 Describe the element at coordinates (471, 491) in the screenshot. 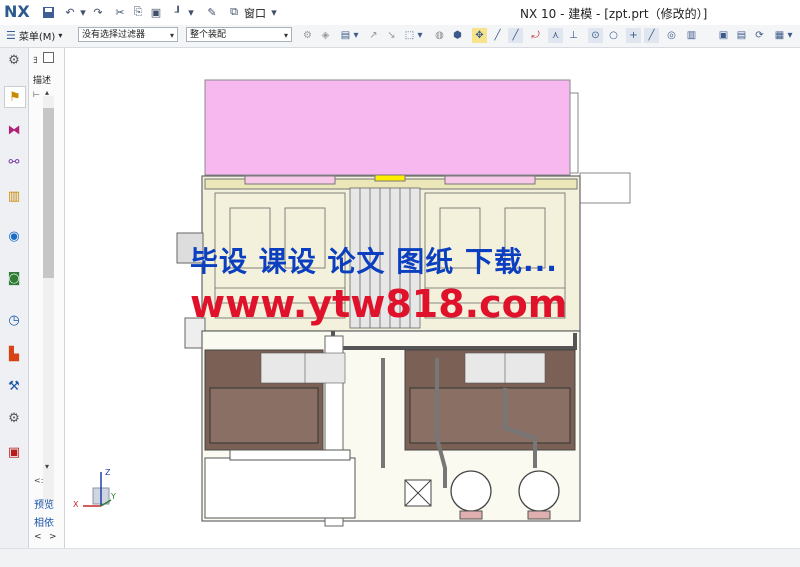

I see `pump-left` at that location.